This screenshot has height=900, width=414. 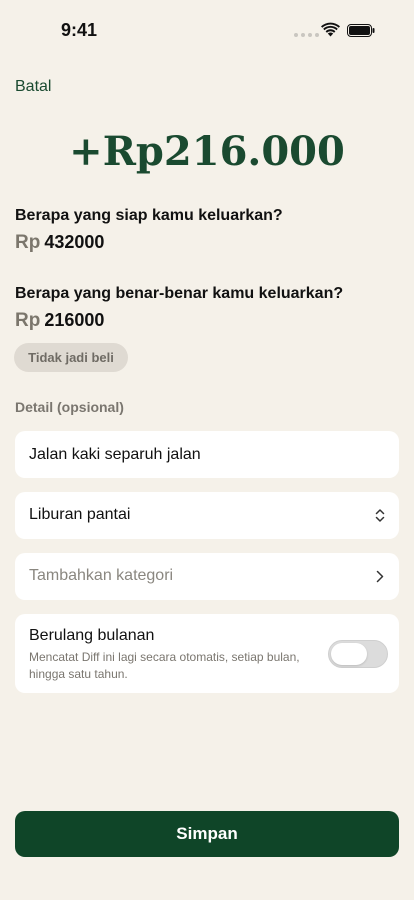 I want to click on cancel-button: Batal, so click(x=33, y=87).